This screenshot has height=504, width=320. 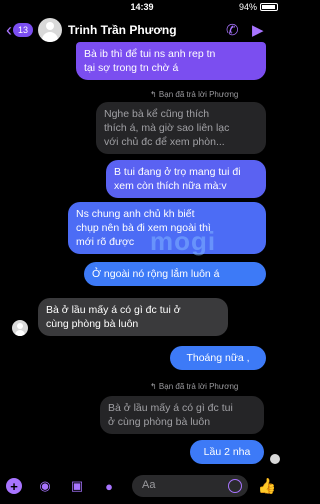 What do you see at coordinates (232, 30) in the screenshot?
I see `phone-icon: ✆` at bounding box center [232, 30].